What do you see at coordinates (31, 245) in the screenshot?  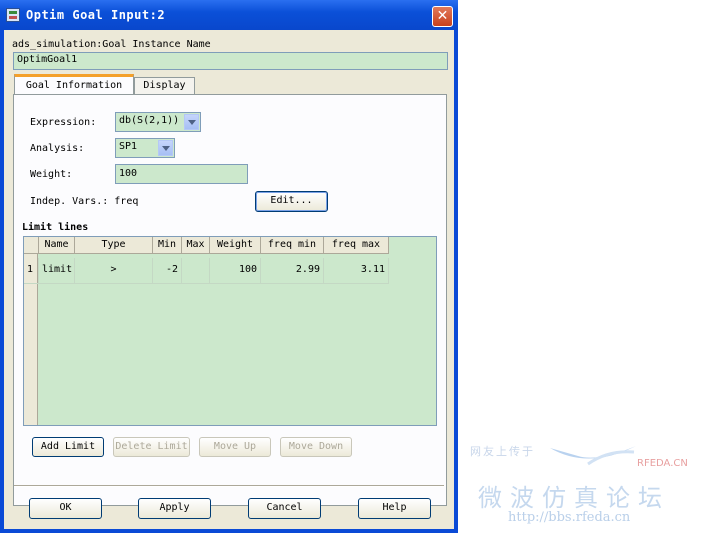 I see `table-corner-header` at bounding box center [31, 245].